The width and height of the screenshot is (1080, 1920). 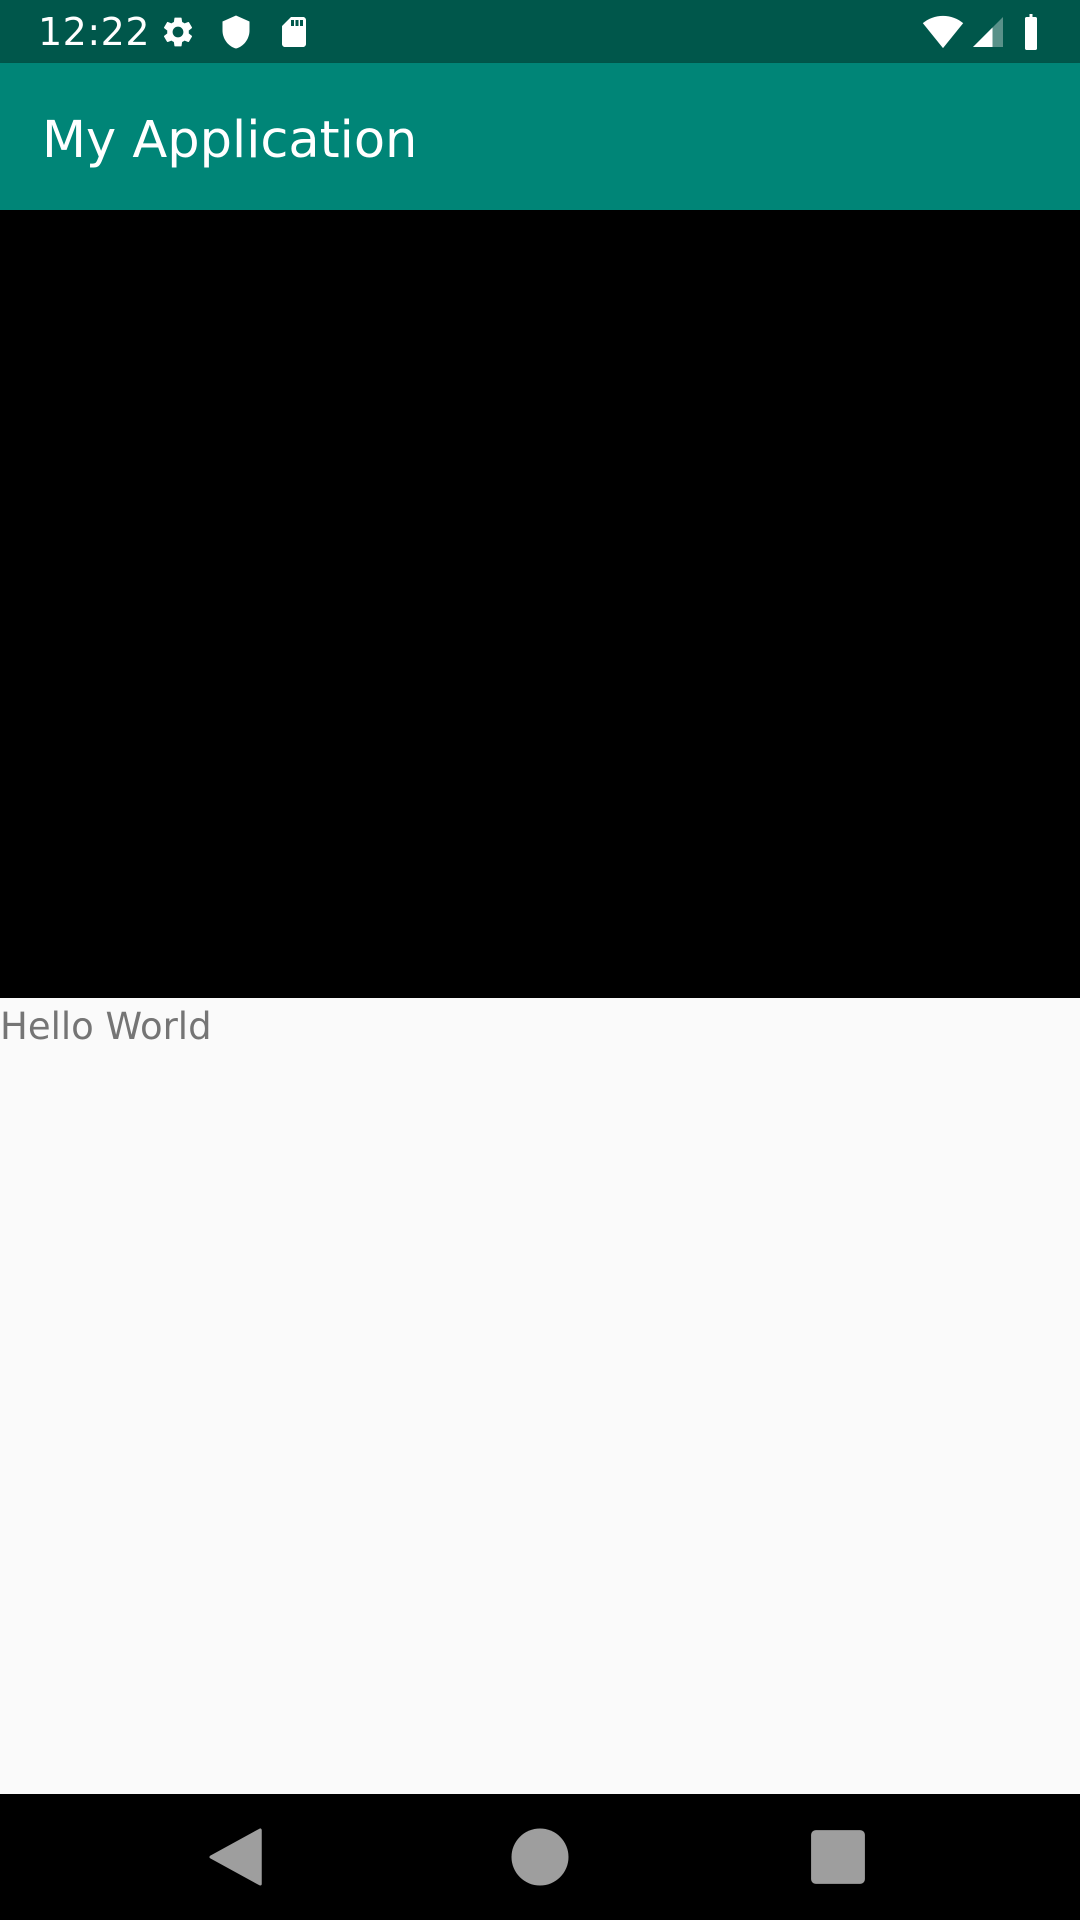 I want to click on battery-icon, so click(x=1031, y=32).